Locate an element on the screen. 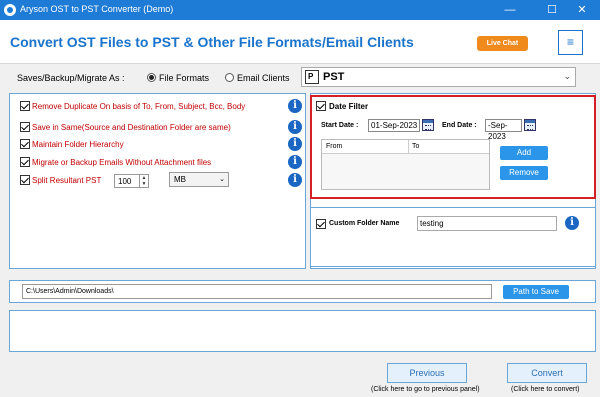 Image resolution: width=600 pixels, height=397 pixels. path-to-save-button: Path to Save is located at coordinates (536, 292).